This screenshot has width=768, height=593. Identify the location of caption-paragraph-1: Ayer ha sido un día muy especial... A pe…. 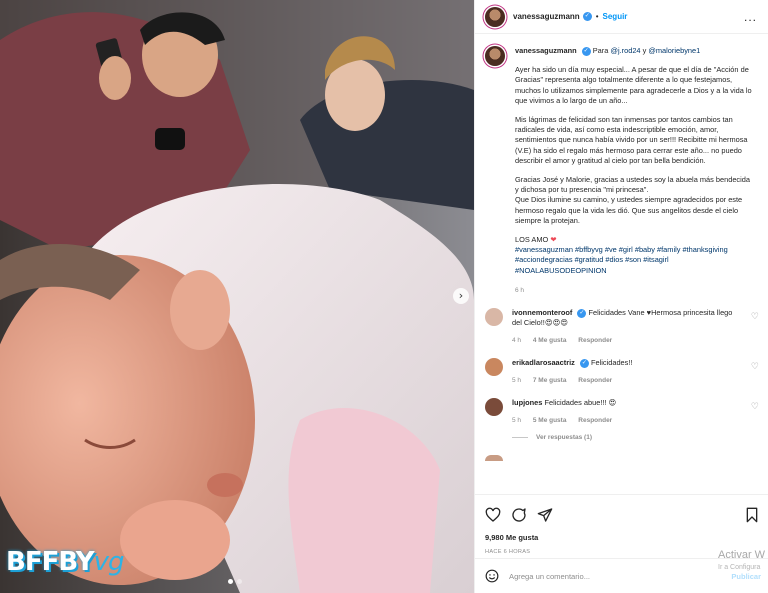
(633, 85).